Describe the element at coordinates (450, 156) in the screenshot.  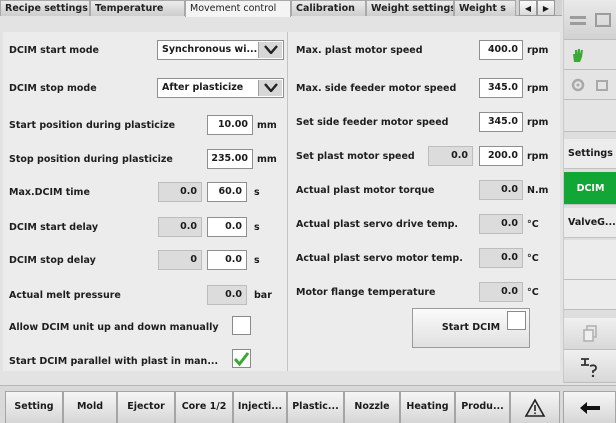
I see `set-plast-speed-actual: 0.0` at that location.